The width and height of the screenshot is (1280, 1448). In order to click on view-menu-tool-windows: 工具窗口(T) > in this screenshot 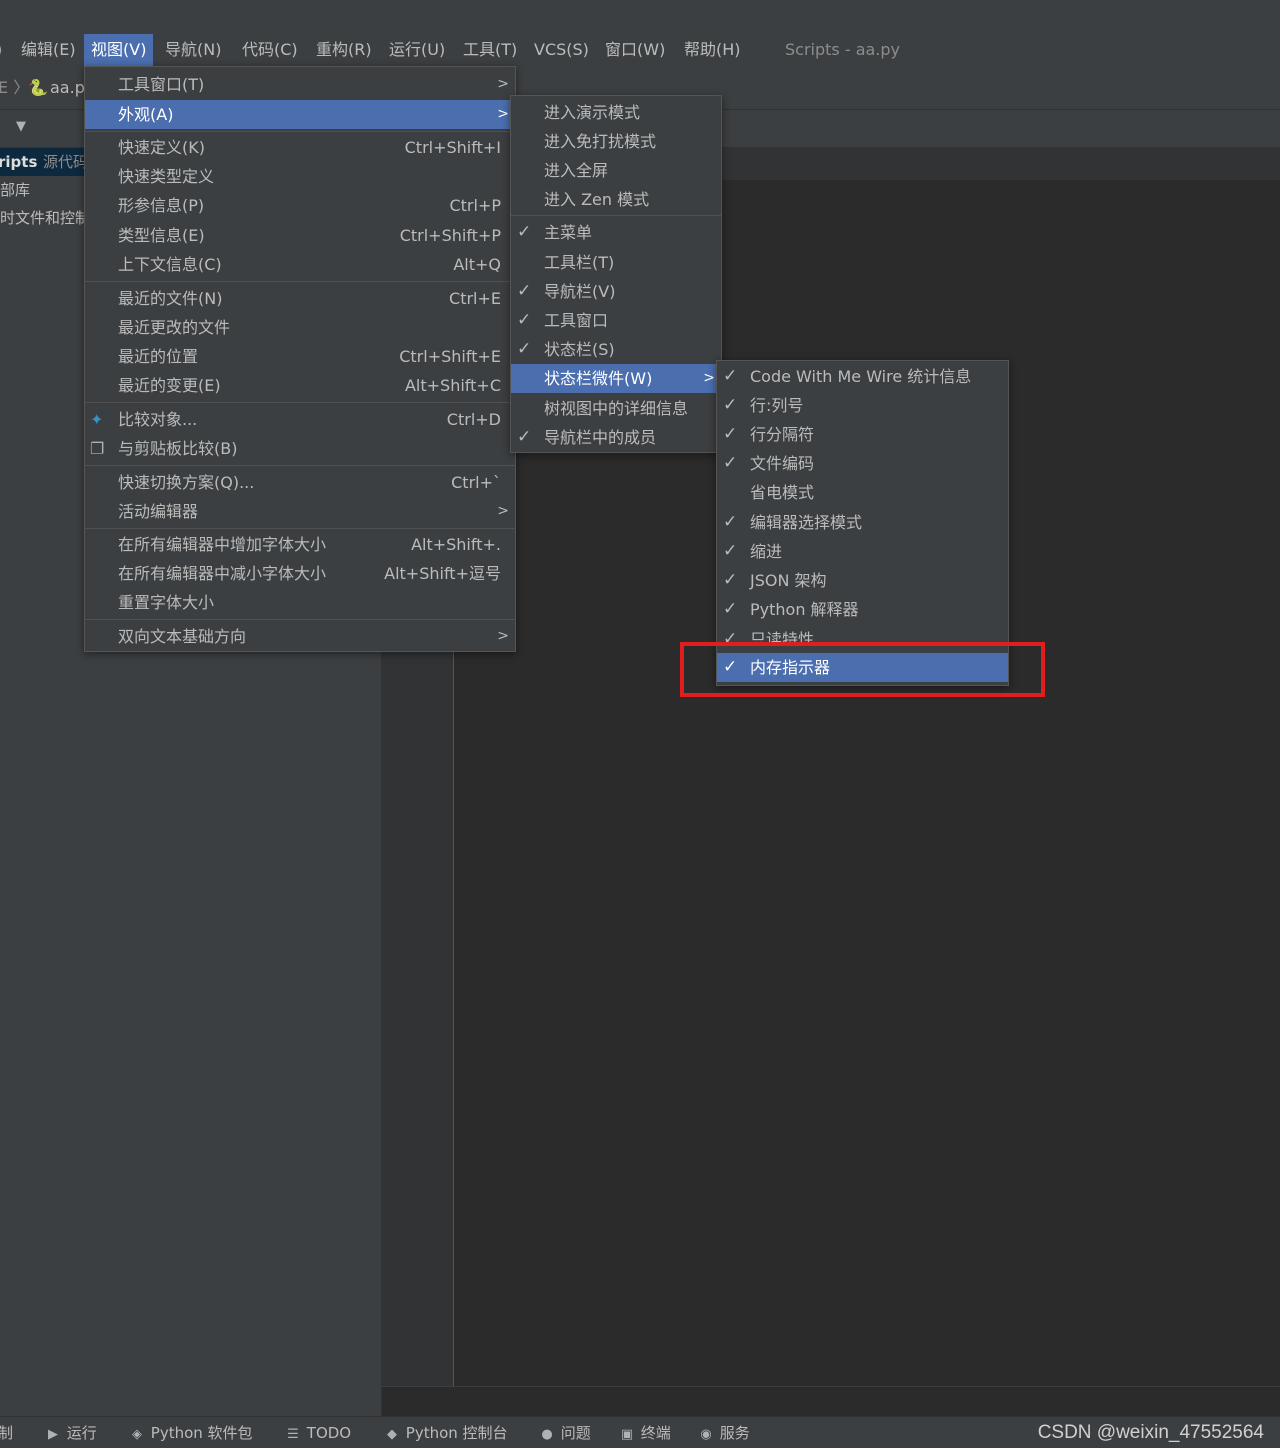, I will do `click(300, 84)`.